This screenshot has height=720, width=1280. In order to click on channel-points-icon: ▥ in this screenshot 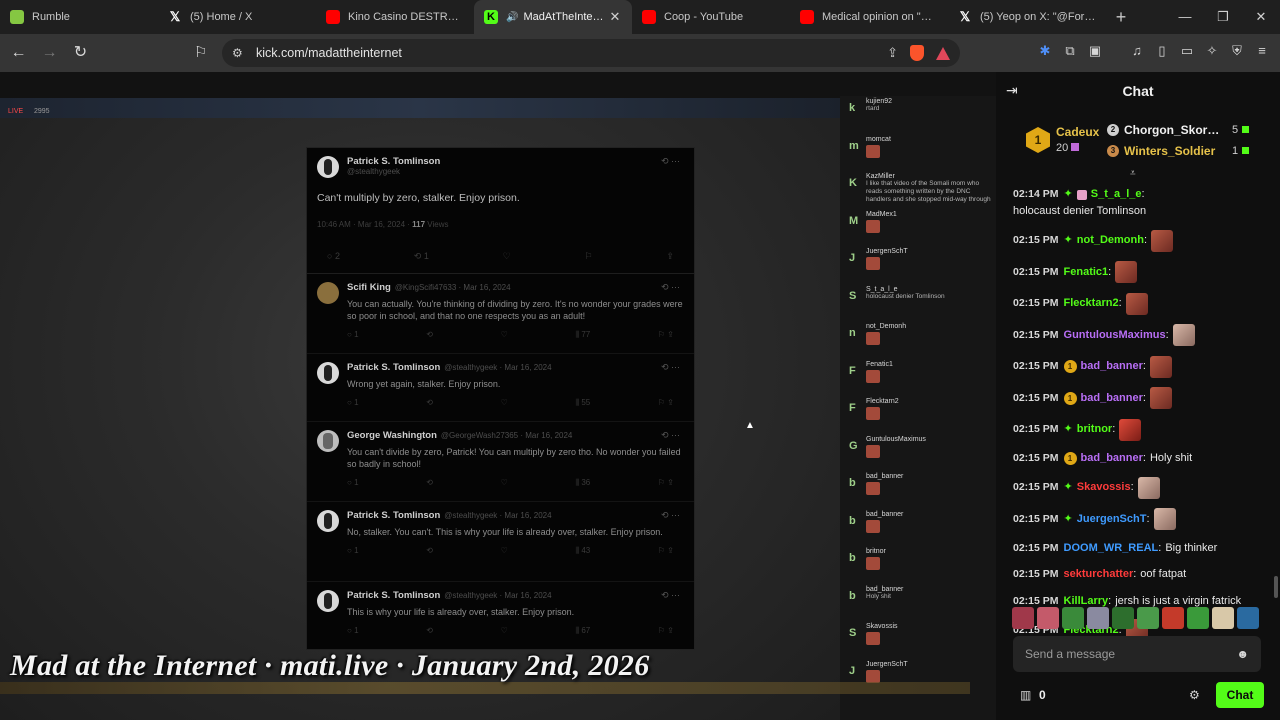, I will do `click(1025, 695)`.